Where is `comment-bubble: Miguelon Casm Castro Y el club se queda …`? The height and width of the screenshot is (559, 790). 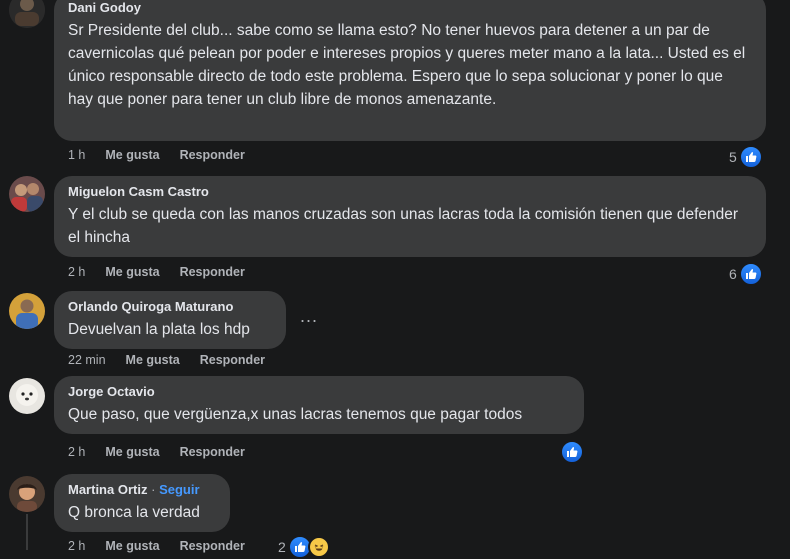 comment-bubble: Miguelon Casm Castro Y el club se queda … is located at coordinates (410, 216).